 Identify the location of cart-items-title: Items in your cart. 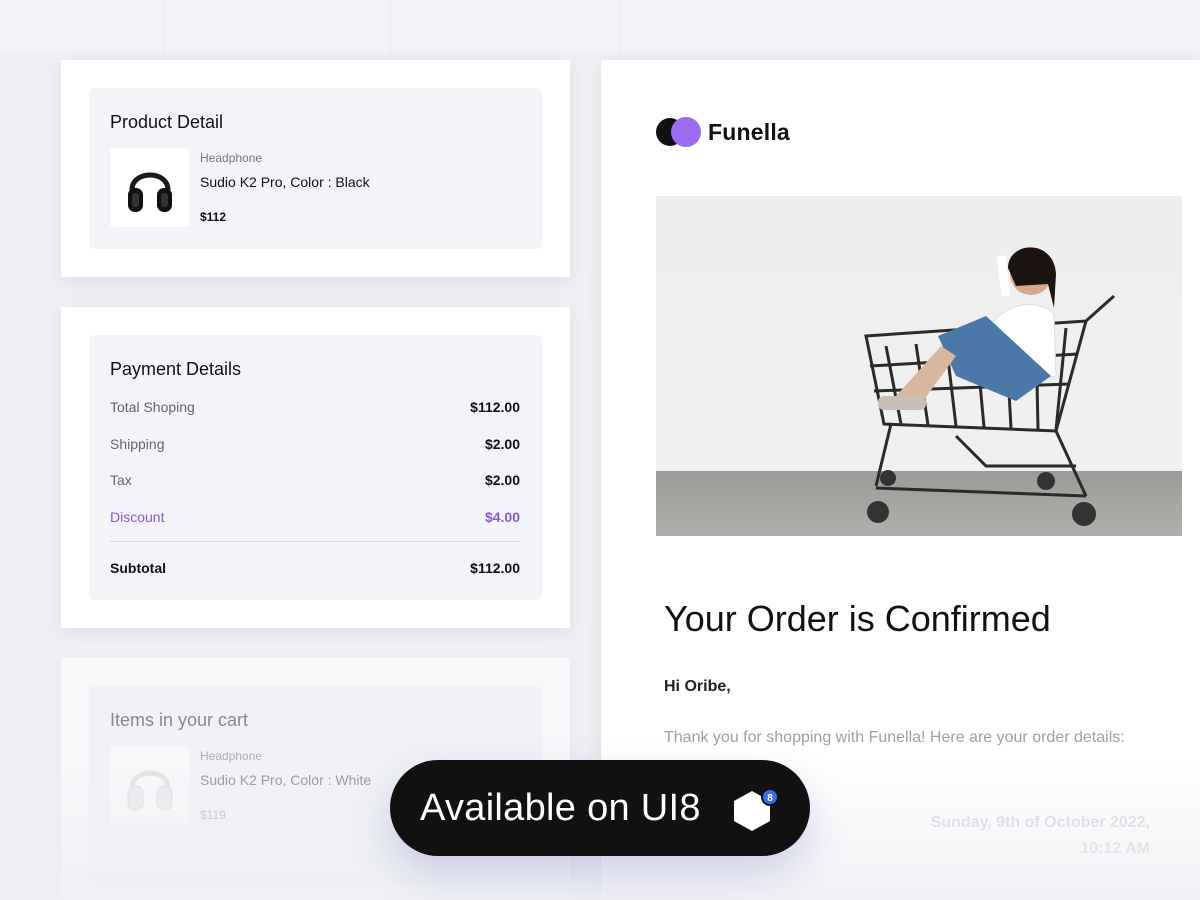
(179, 720).